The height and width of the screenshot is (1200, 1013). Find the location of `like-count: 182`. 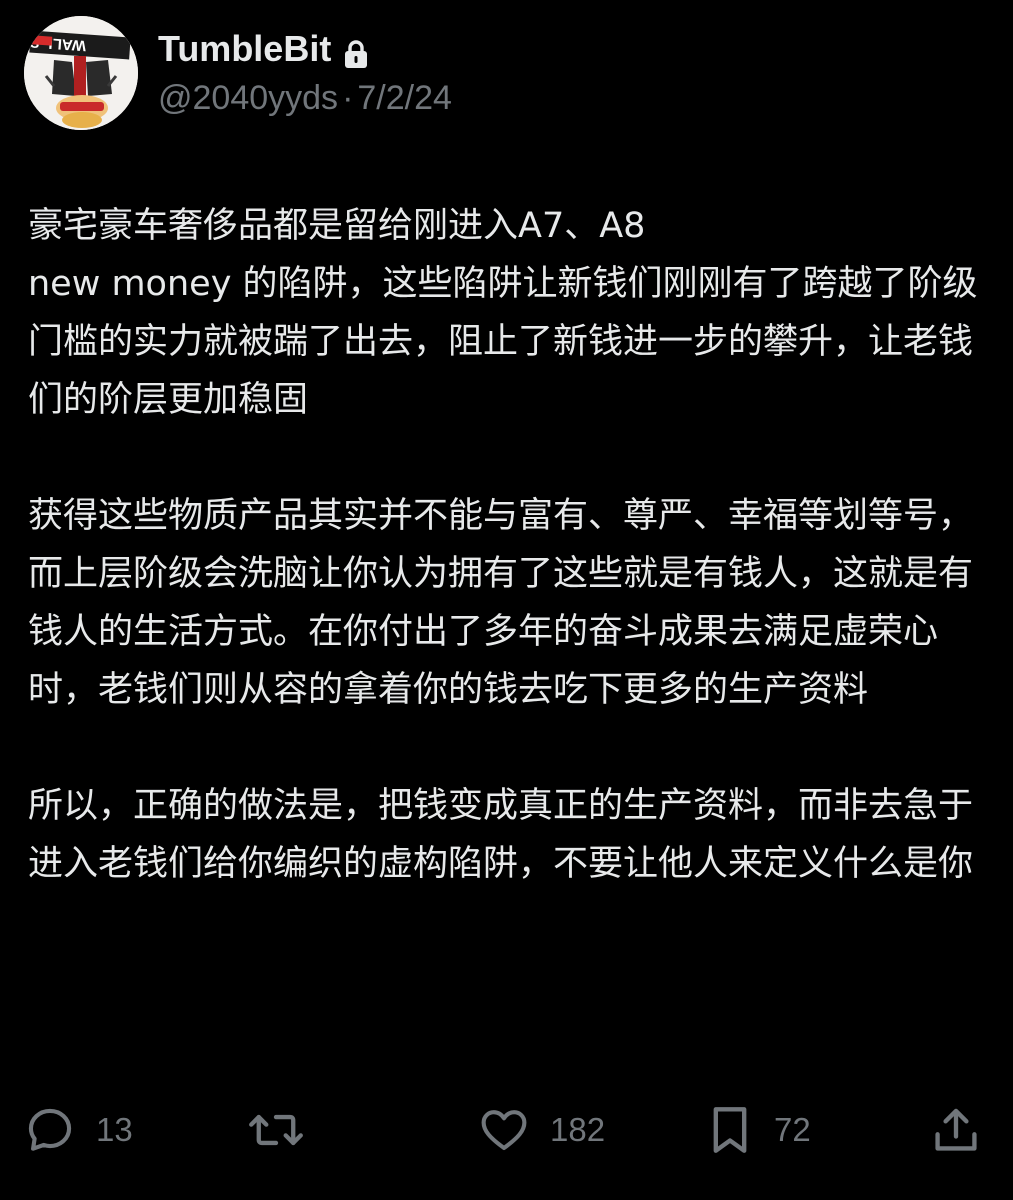

like-count: 182 is located at coordinates (578, 1129).